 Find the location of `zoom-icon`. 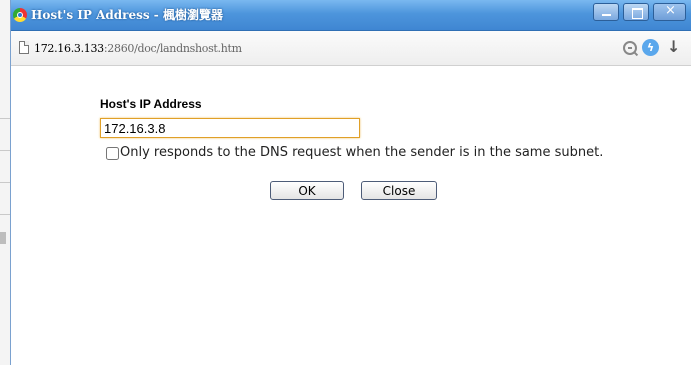

zoom-icon is located at coordinates (630, 48).